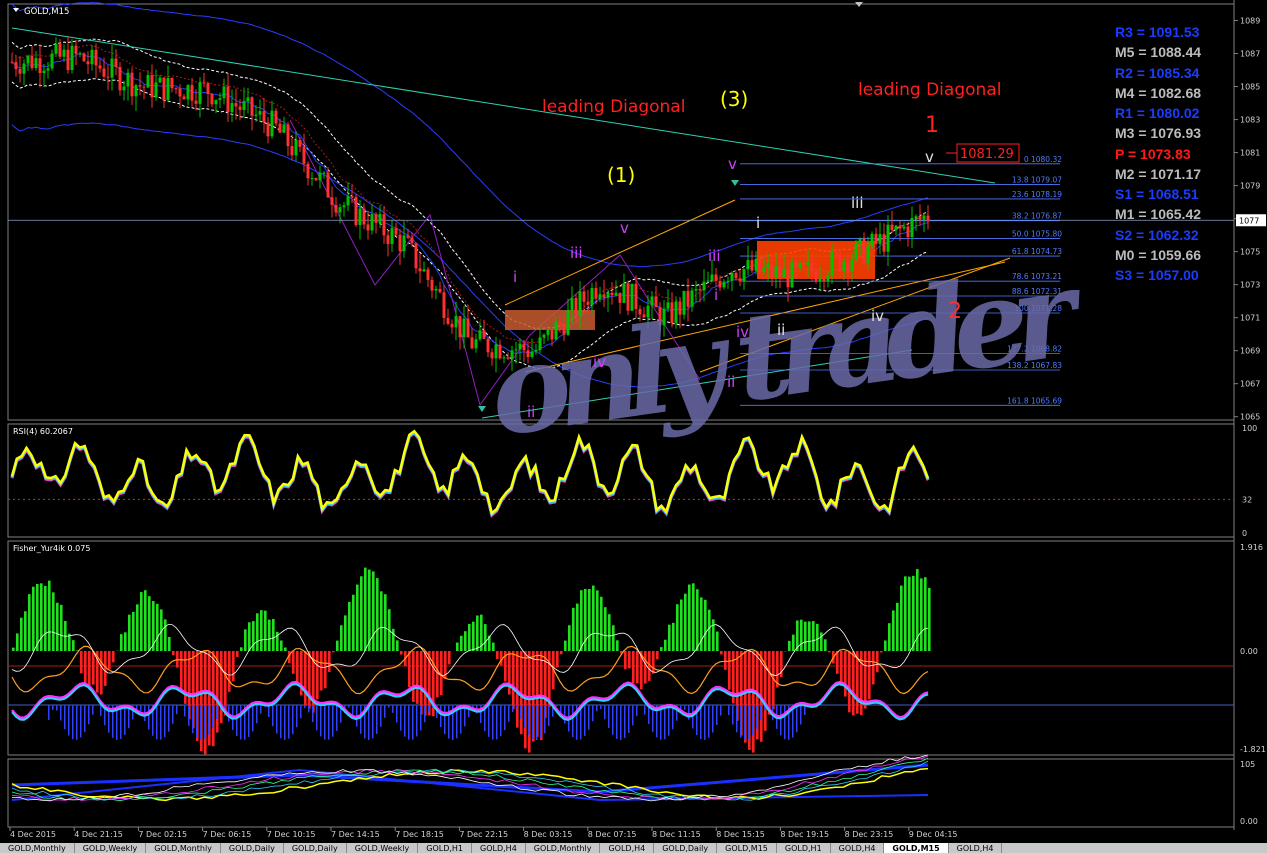 This screenshot has width=1267, height=853. I want to click on bottom-level-label: 105, so click(1247, 764).